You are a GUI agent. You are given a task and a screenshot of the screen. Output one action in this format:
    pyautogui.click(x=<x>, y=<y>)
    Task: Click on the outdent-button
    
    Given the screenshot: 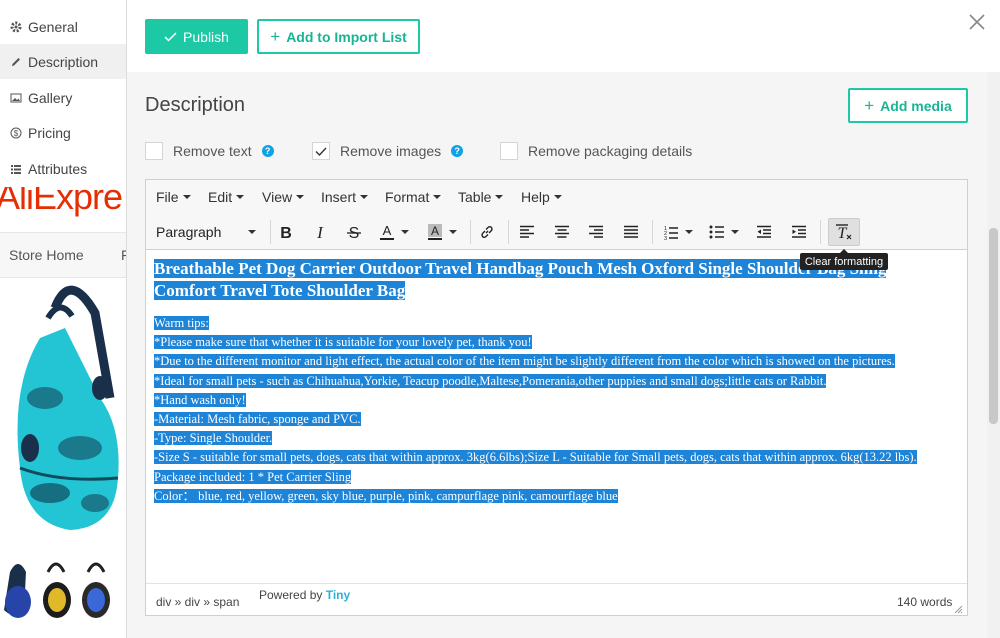 What is the action you would take?
    pyautogui.click(x=764, y=232)
    